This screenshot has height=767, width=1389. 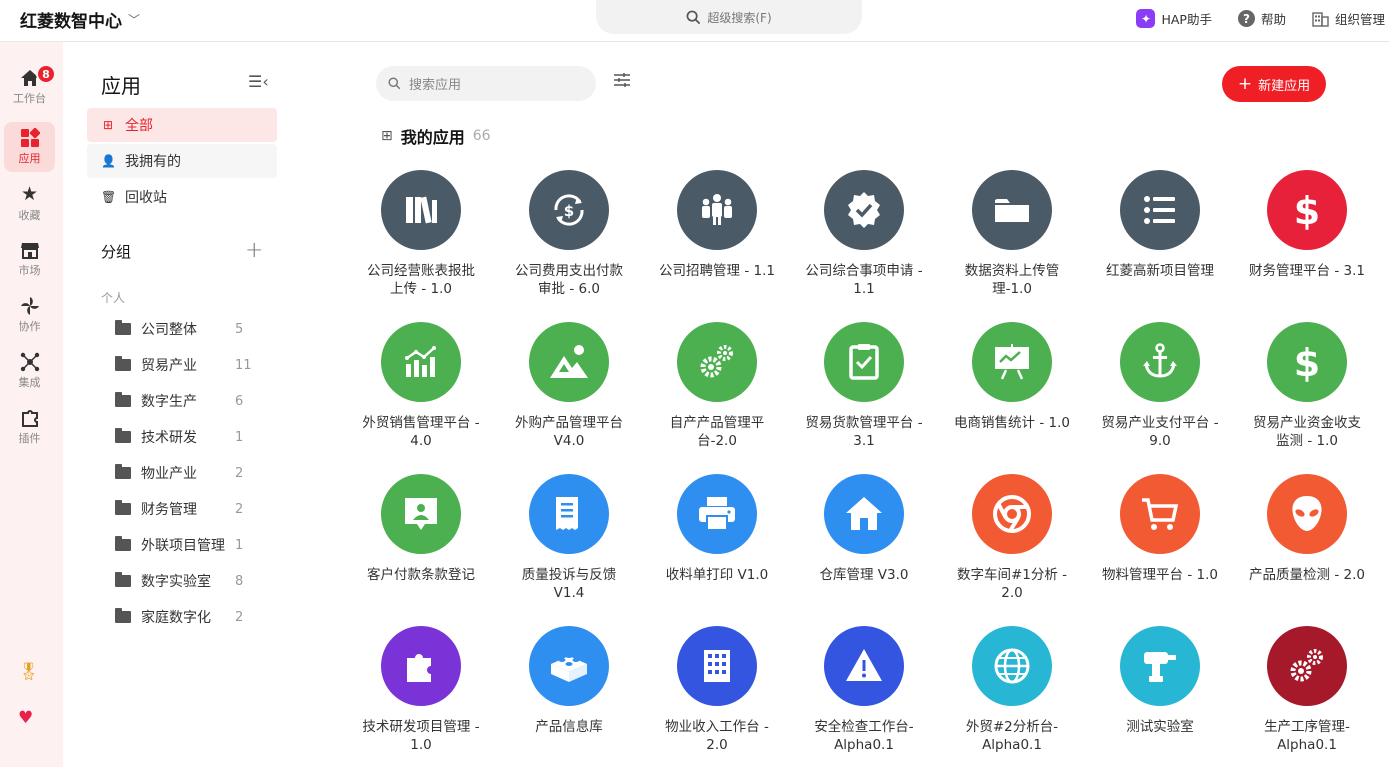 I want to click on clipboard-check-icon, so click(x=864, y=362).